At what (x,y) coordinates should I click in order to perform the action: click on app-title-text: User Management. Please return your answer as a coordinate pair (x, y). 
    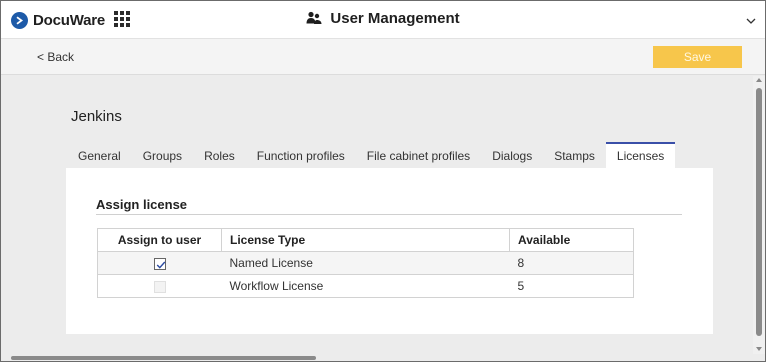
    Looking at the image, I should click on (395, 18).